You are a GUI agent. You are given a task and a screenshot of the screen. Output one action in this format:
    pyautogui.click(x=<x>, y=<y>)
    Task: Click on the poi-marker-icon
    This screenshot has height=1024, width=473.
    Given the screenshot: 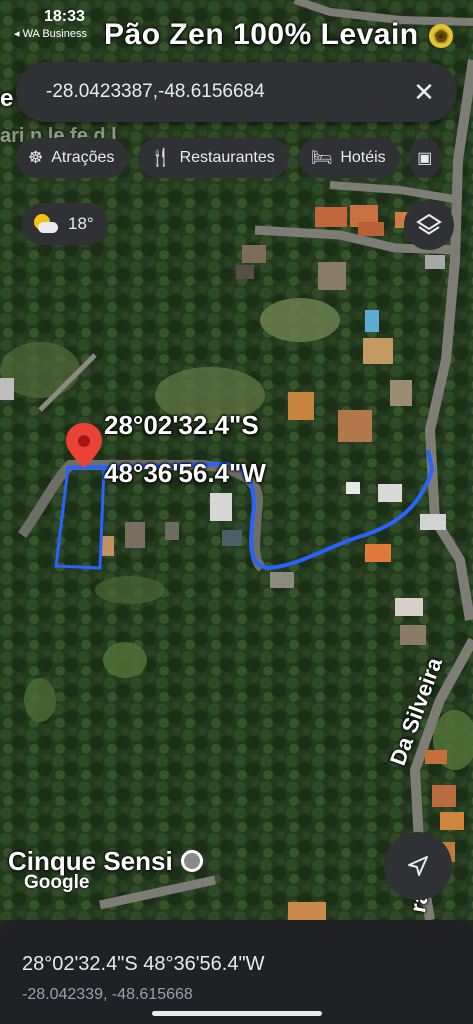 What is the action you would take?
    pyautogui.click(x=191, y=861)
    